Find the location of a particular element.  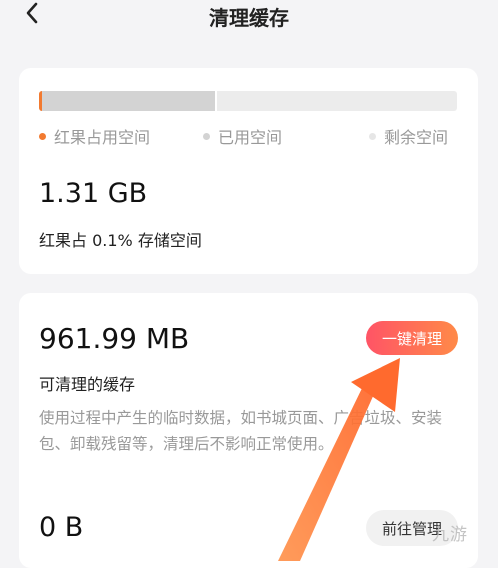

segment-divider is located at coordinates (216, 101).